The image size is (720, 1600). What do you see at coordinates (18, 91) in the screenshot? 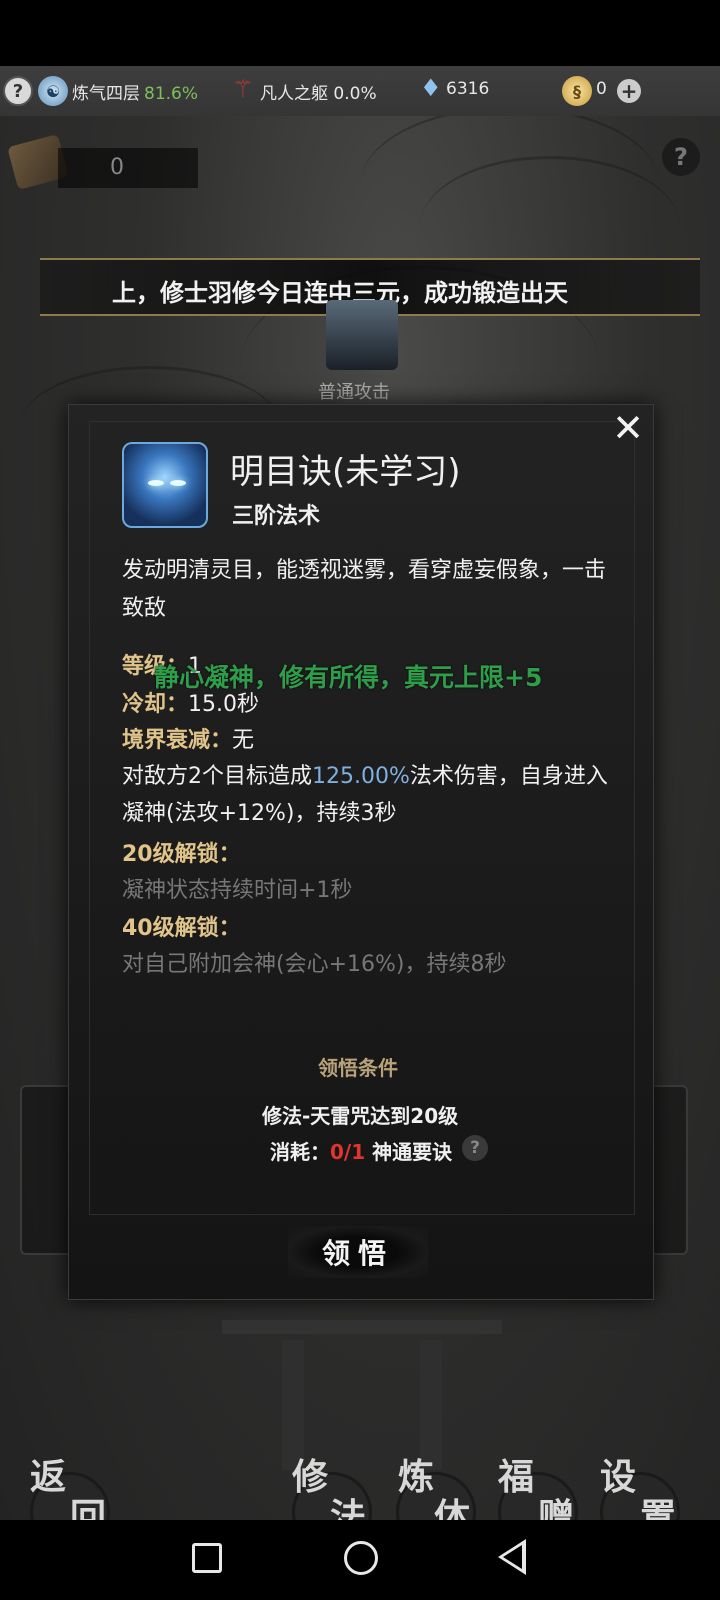
I see `help-icon: ?` at bounding box center [18, 91].